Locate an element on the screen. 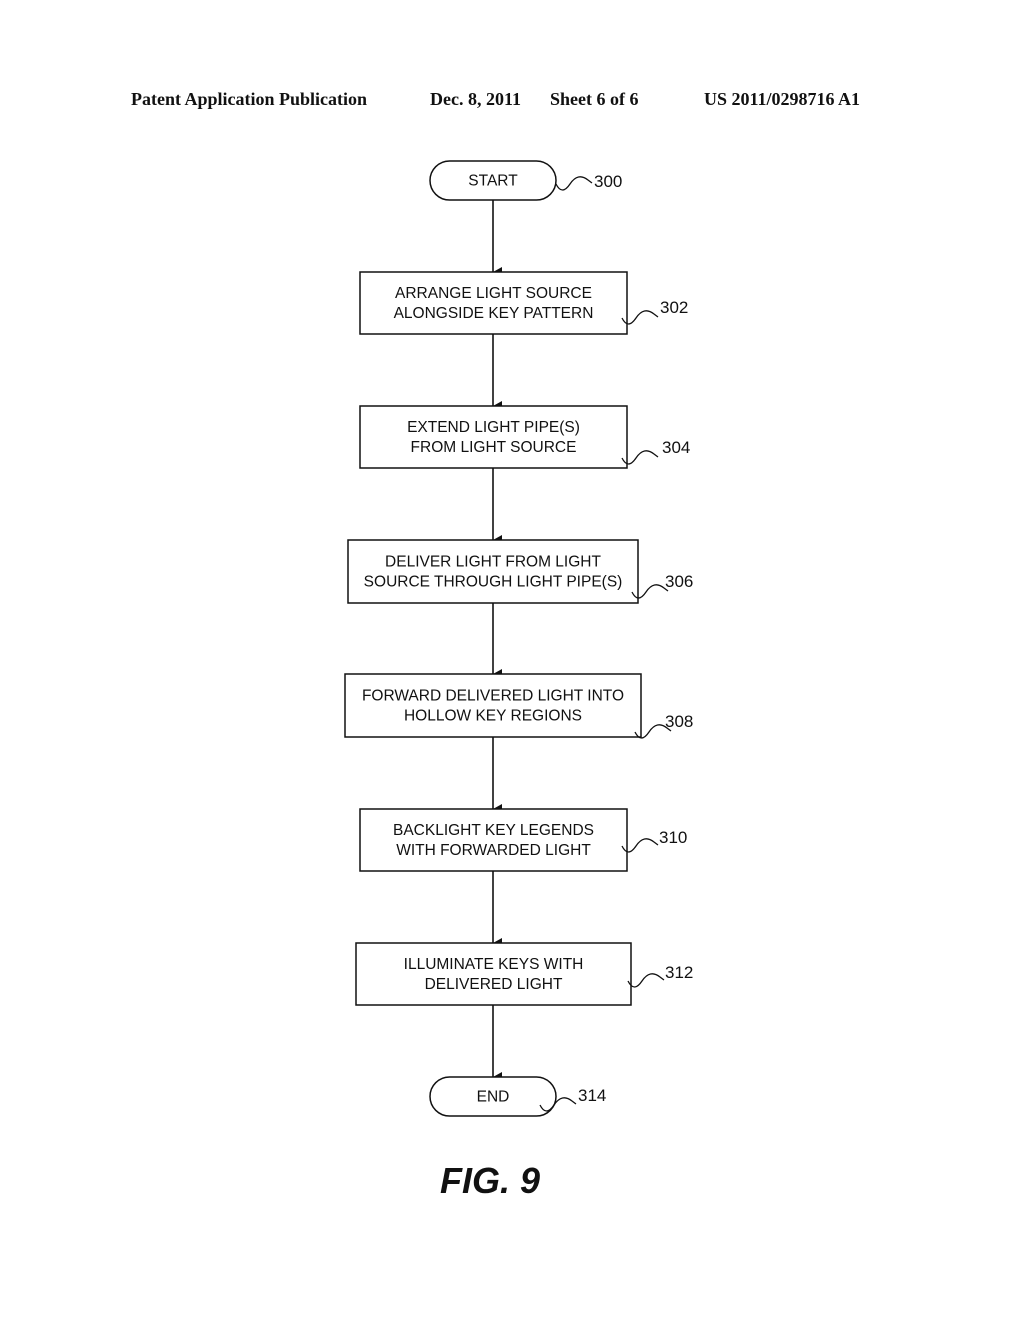  node-label-line: START is located at coordinates (493, 181).